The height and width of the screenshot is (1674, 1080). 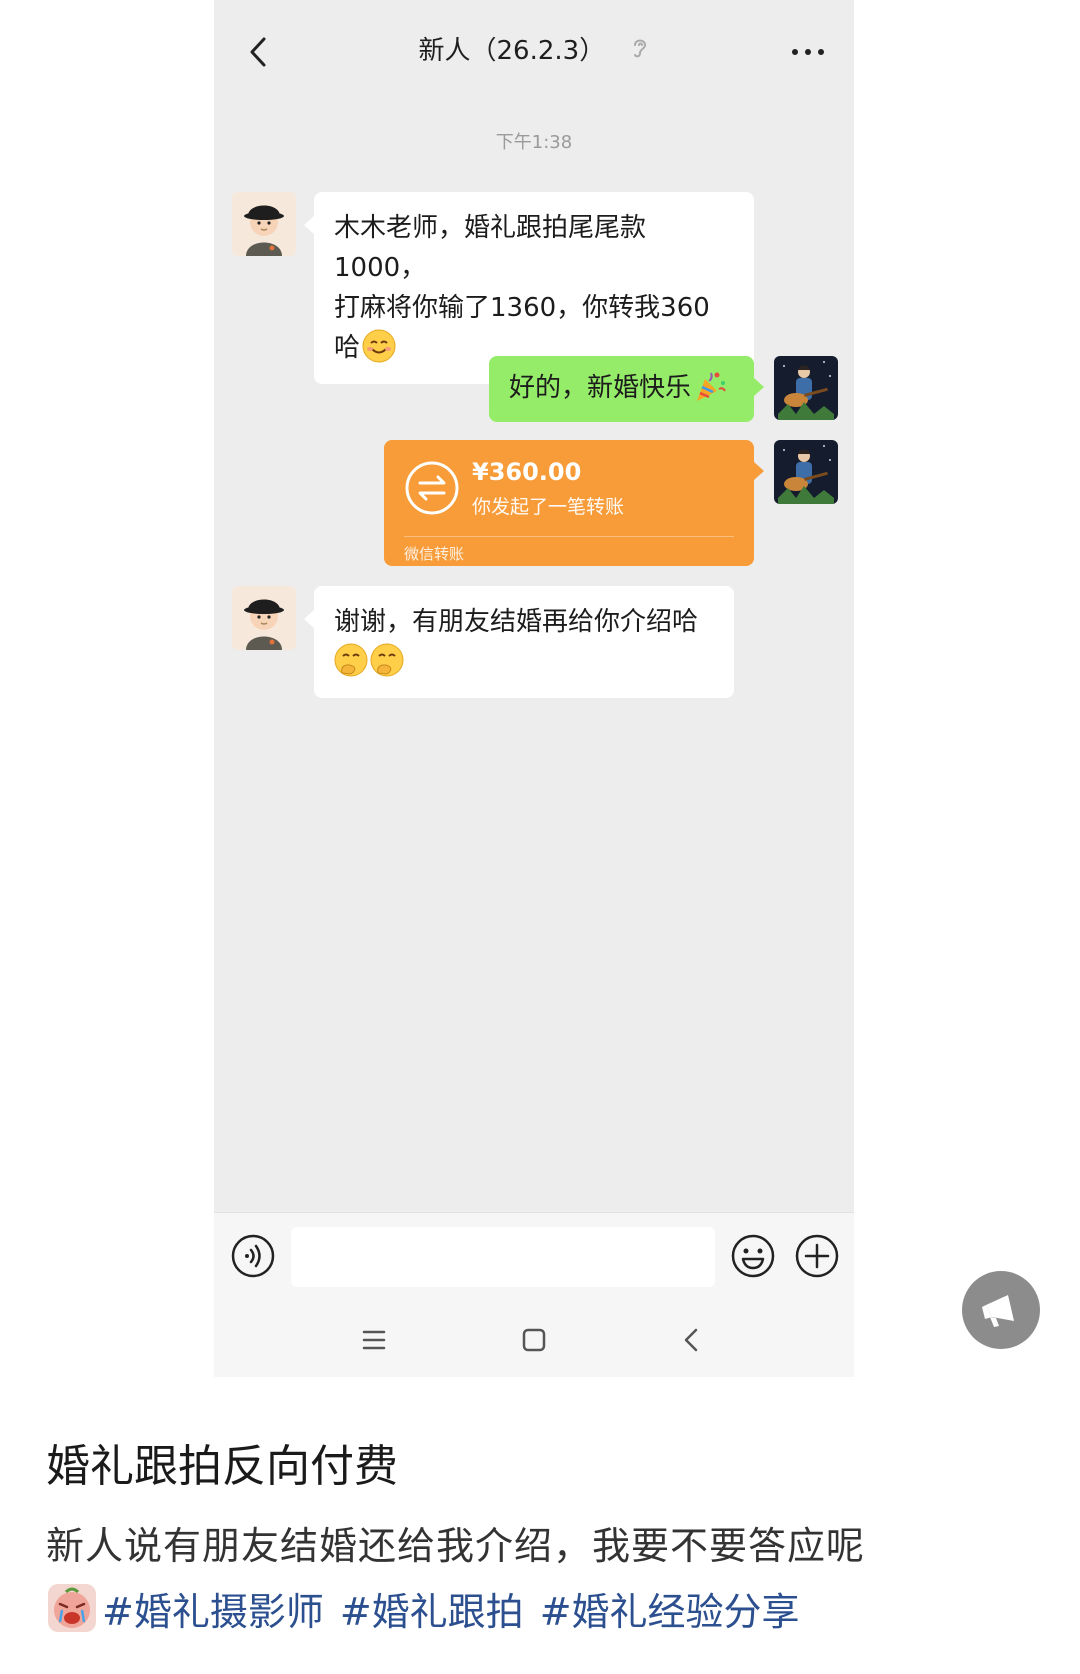 What do you see at coordinates (503, 1257) in the screenshot?
I see `message-input` at bounding box center [503, 1257].